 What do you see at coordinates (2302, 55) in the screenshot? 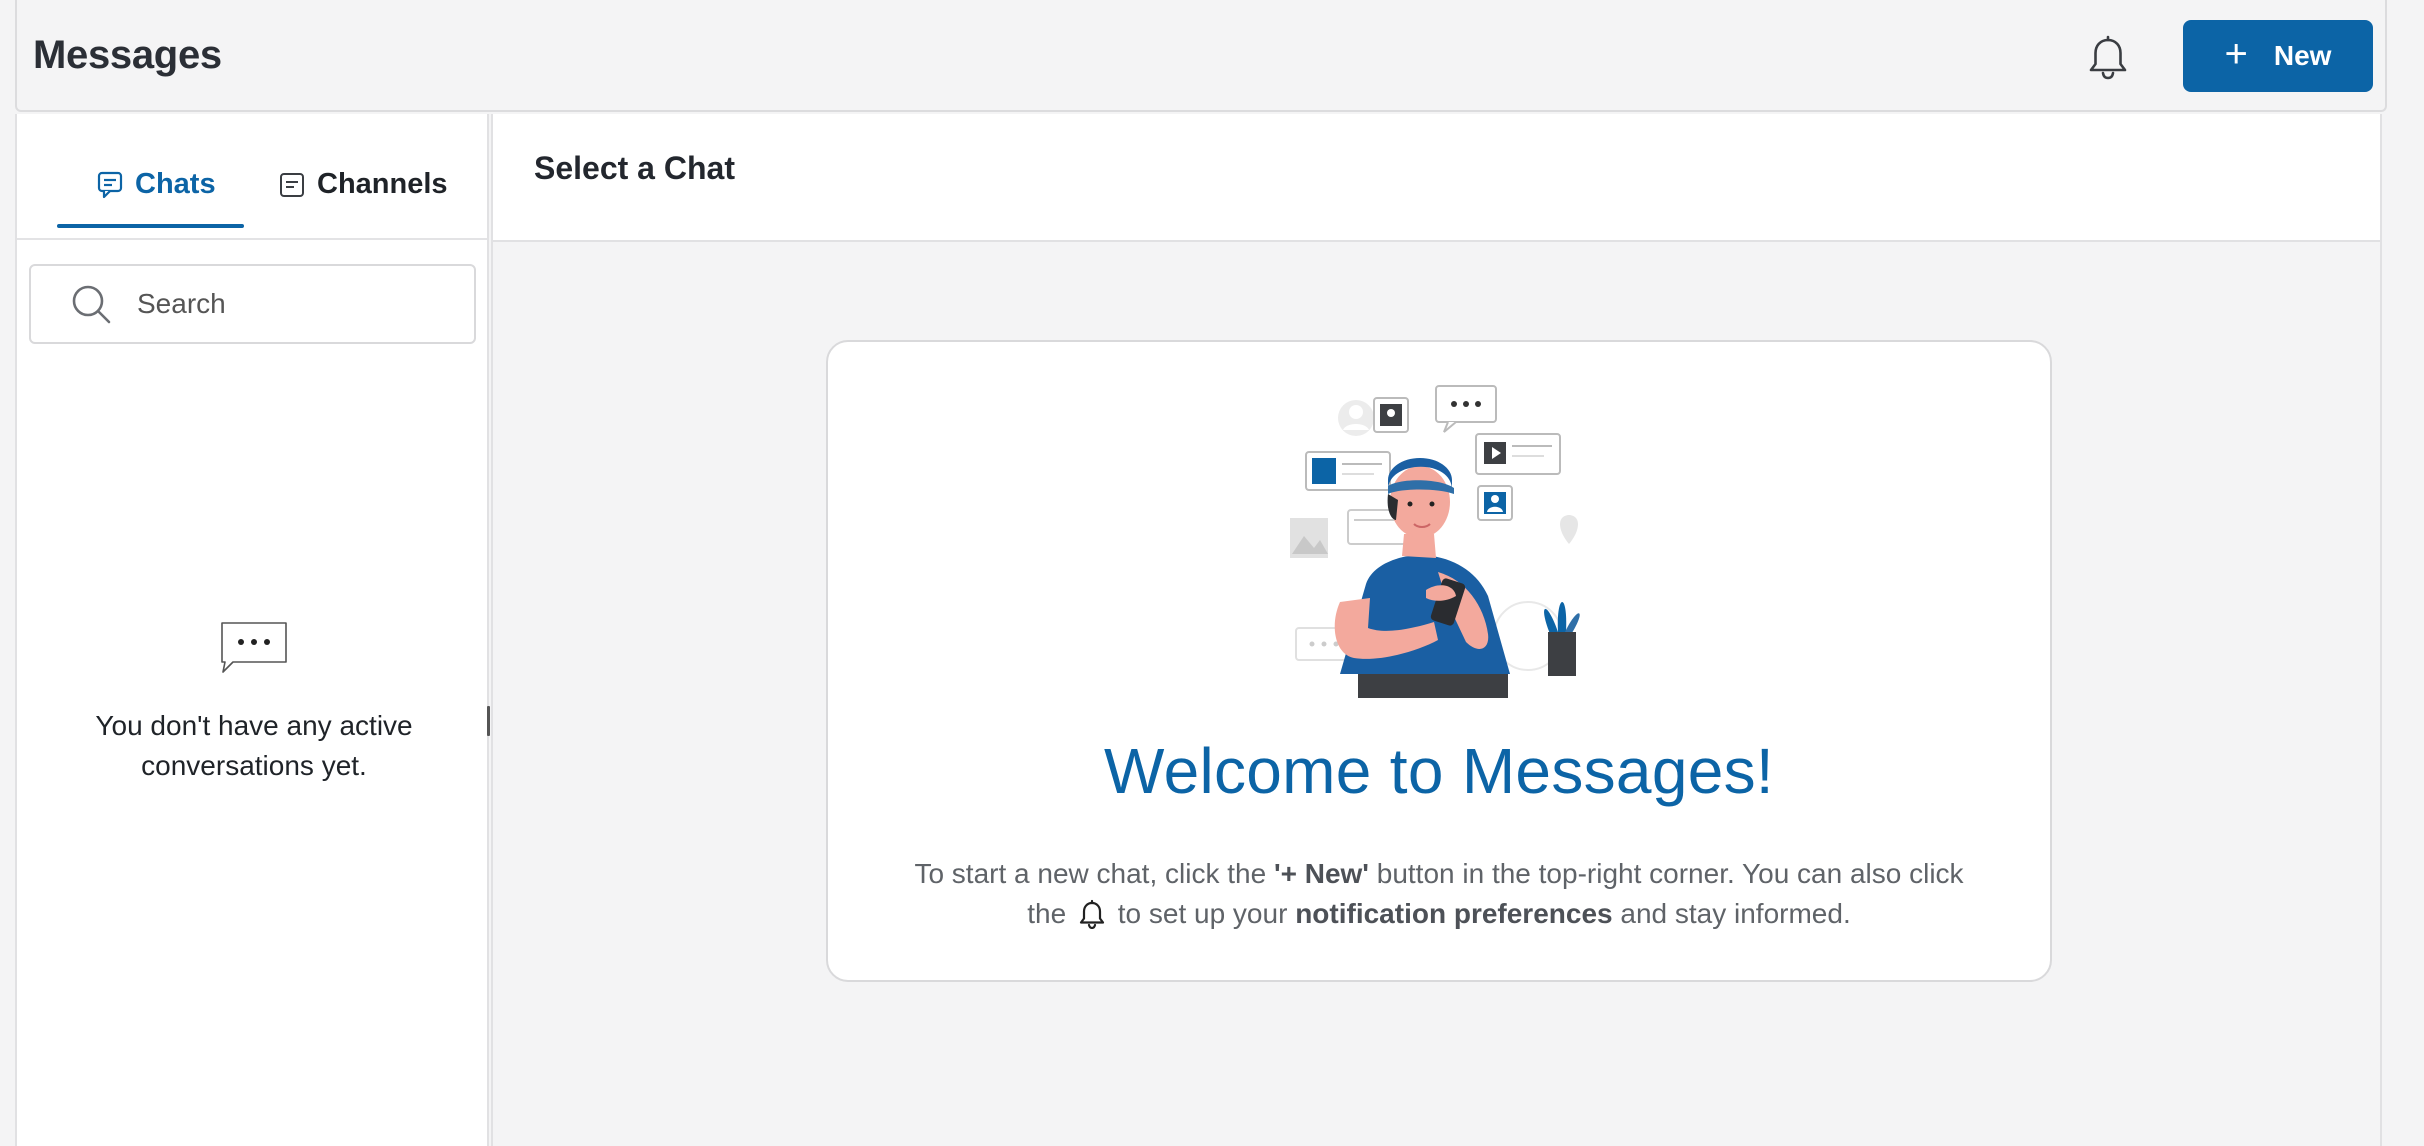
I see `new-chat-button-label: New` at bounding box center [2302, 55].